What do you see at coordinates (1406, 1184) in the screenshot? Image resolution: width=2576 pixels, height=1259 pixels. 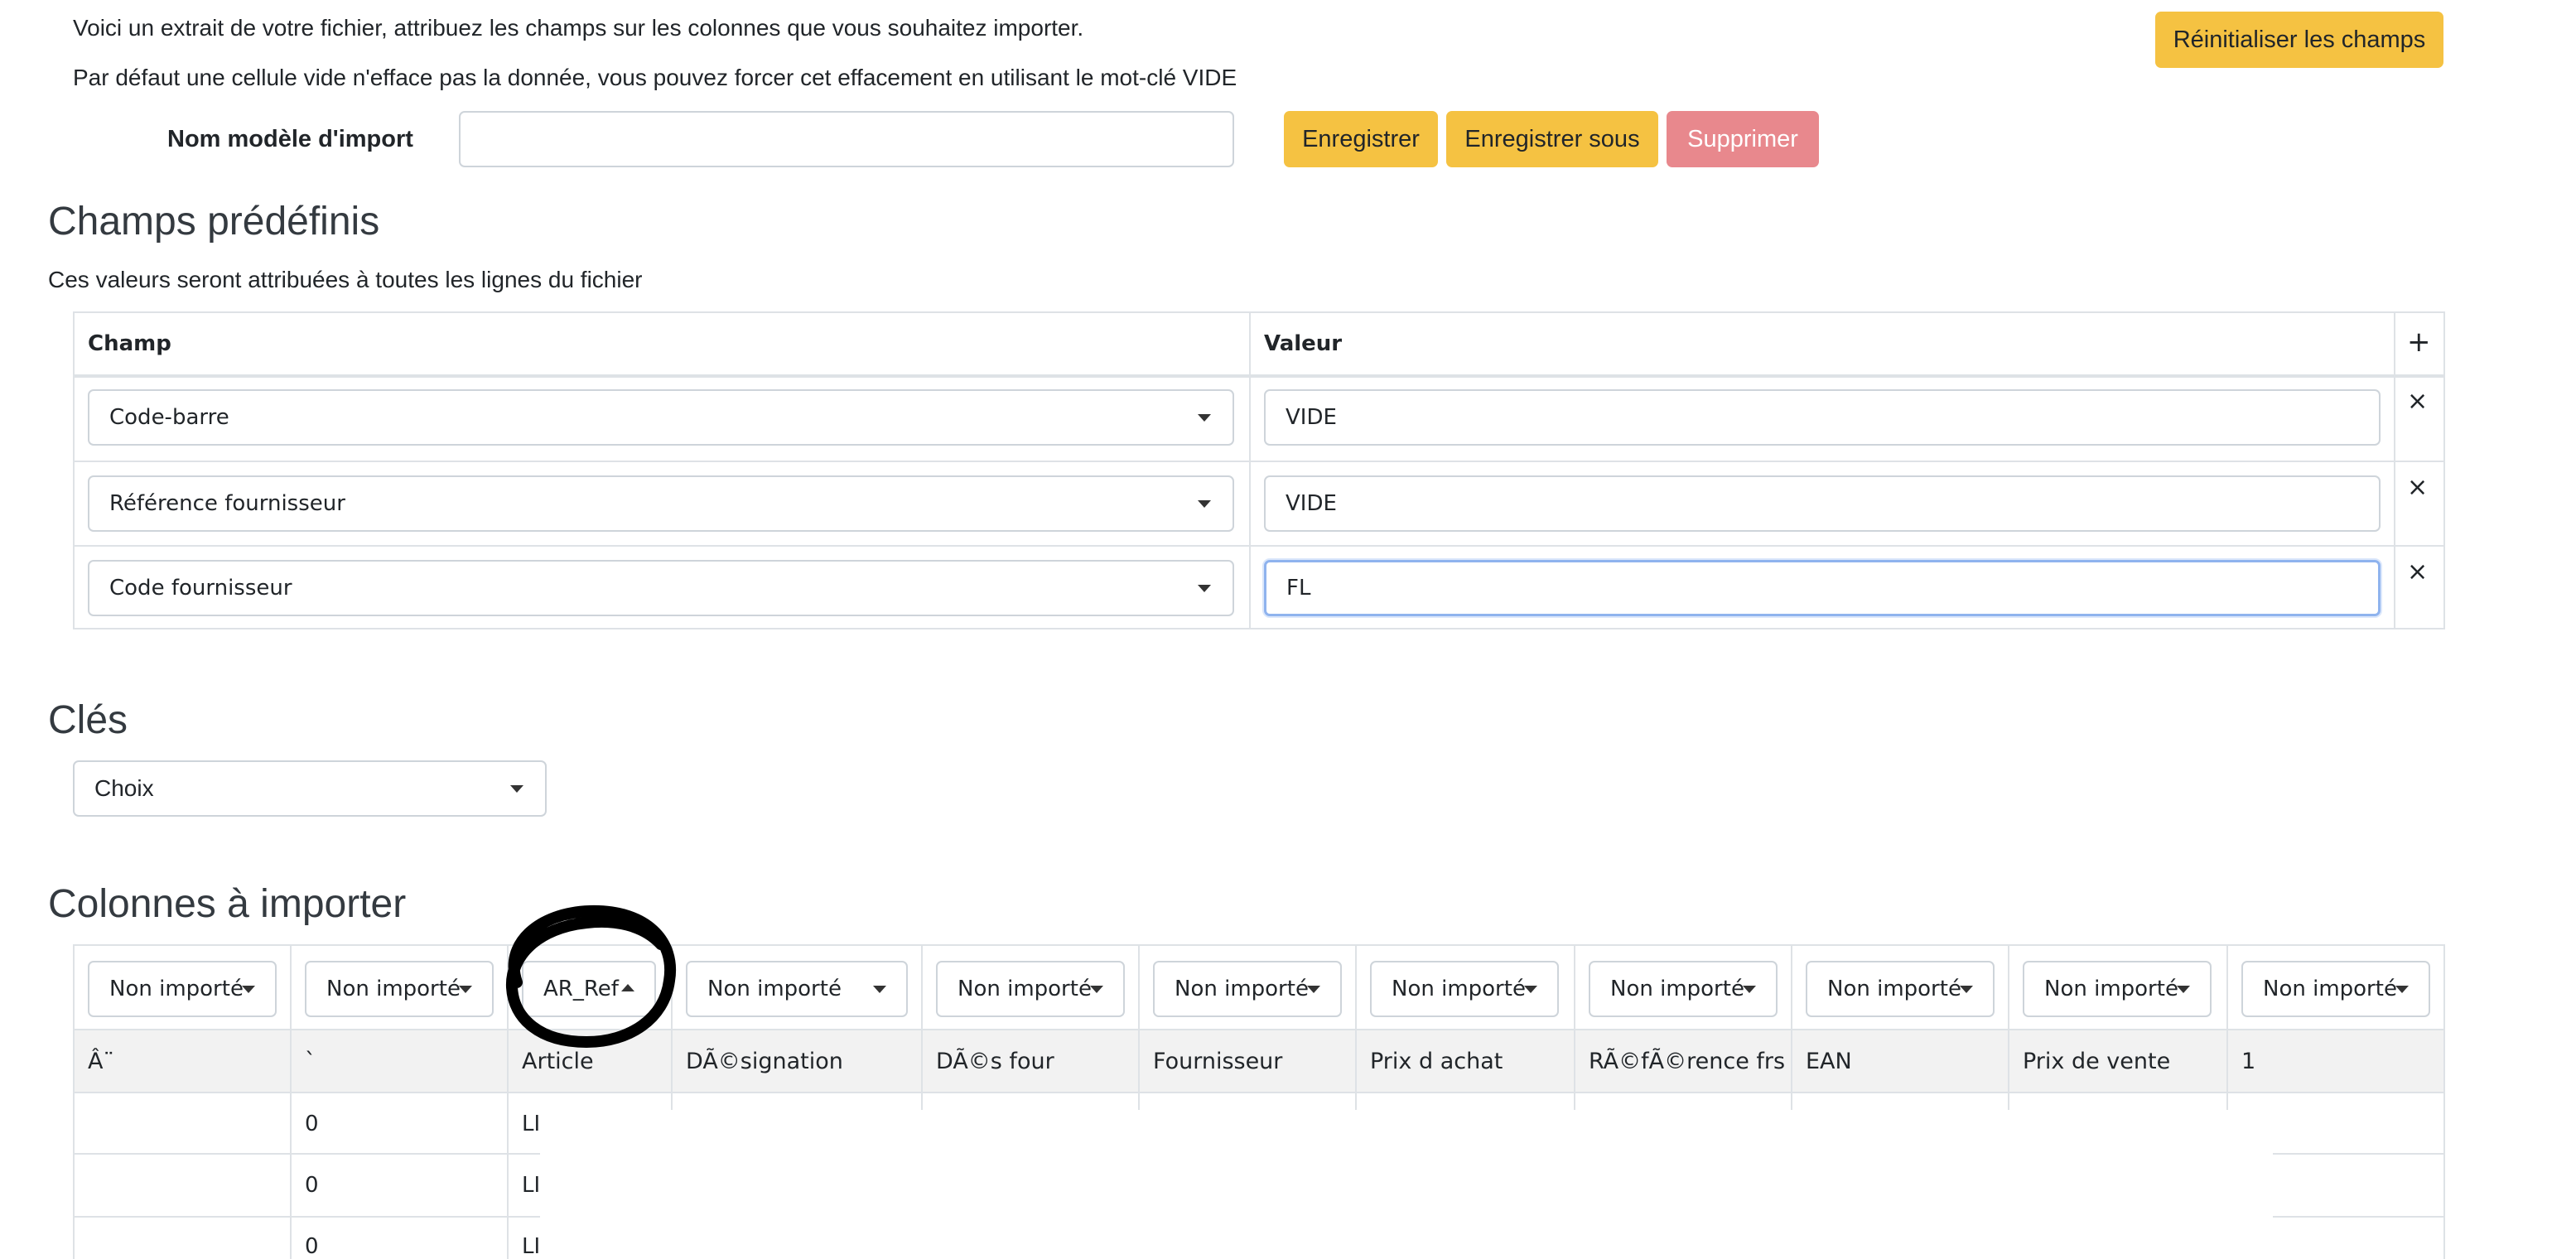 I see `redaction-overlay` at bounding box center [1406, 1184].